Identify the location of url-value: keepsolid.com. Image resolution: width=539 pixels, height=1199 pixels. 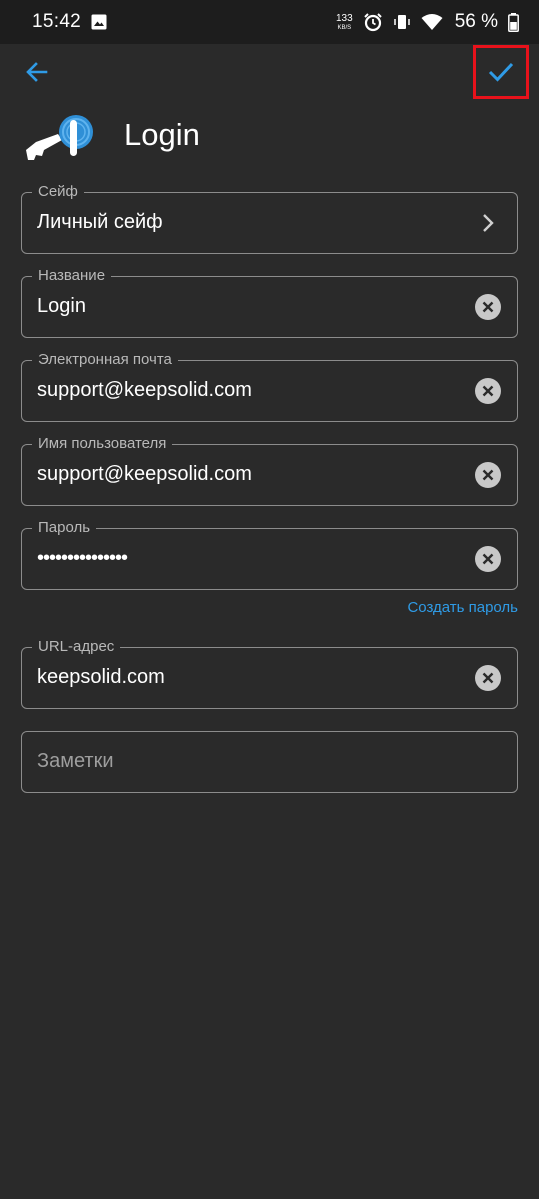
(101, 677).